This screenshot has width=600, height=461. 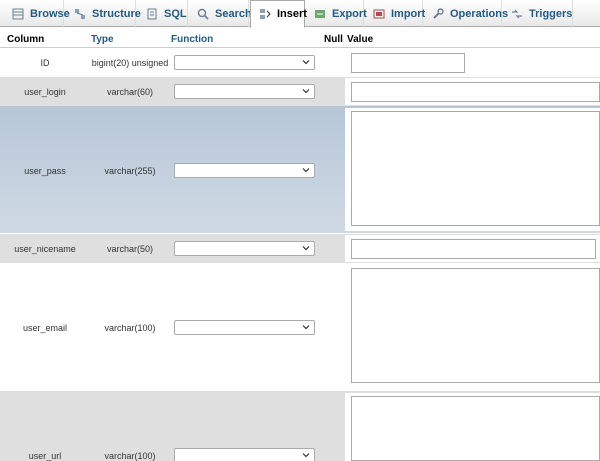 I want to click on column-name: user_login, so click(x=45, y=92).